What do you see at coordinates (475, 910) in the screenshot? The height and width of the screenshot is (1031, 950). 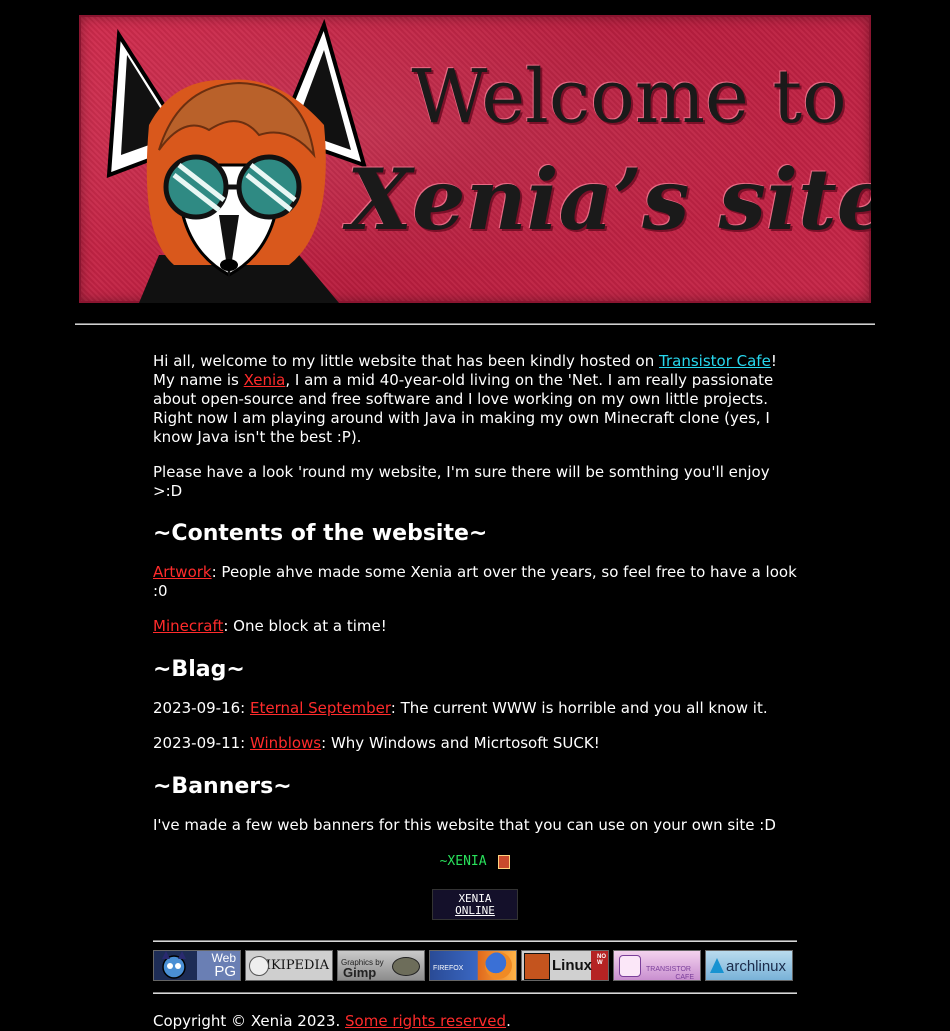 I see `banner-text: ONLINE` at bounding box center [475, 910].